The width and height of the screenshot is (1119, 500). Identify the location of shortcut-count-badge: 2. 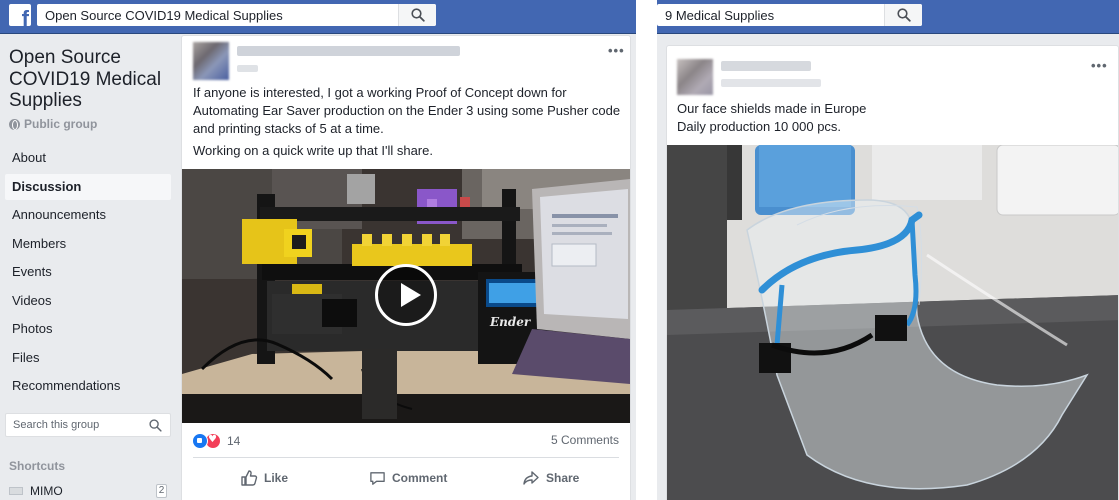
(161, 491).